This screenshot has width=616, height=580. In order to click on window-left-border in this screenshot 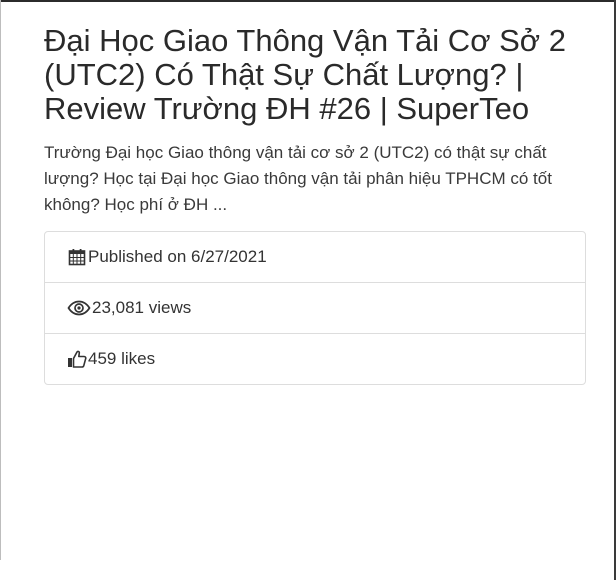, I will do `click(0, 280)`.